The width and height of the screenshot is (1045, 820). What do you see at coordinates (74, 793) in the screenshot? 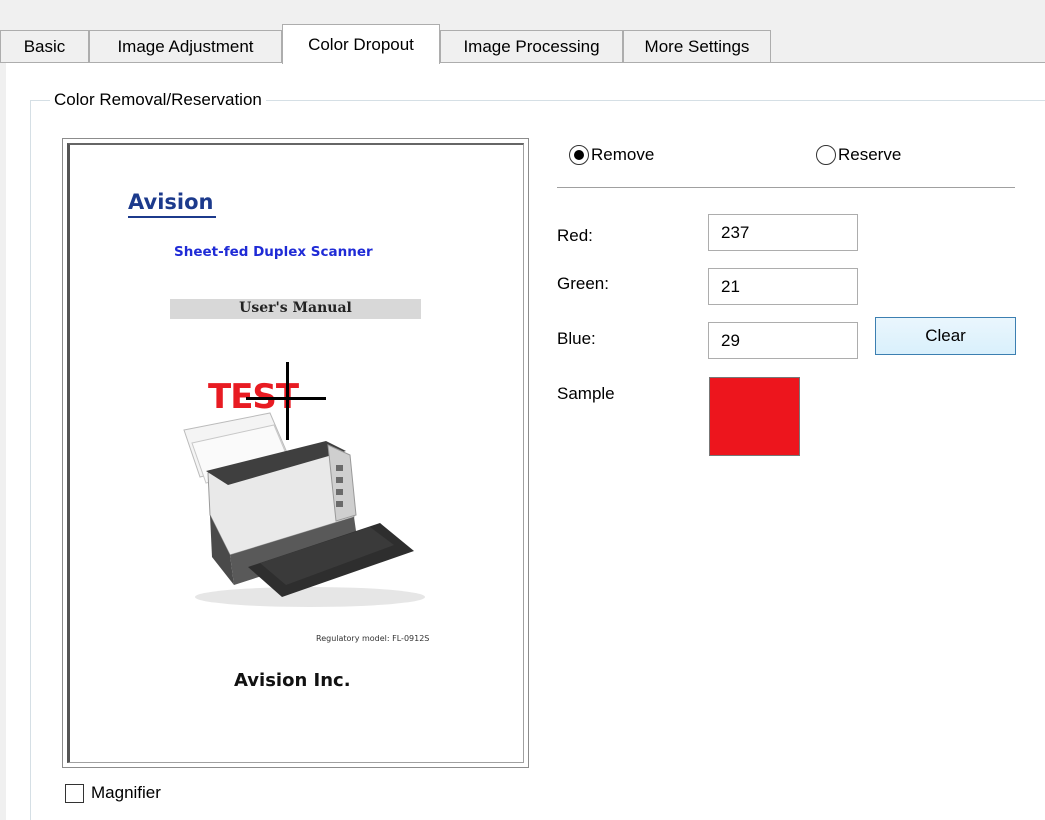
I see `magnifier-checkbox` at bounding box center [74, 793].